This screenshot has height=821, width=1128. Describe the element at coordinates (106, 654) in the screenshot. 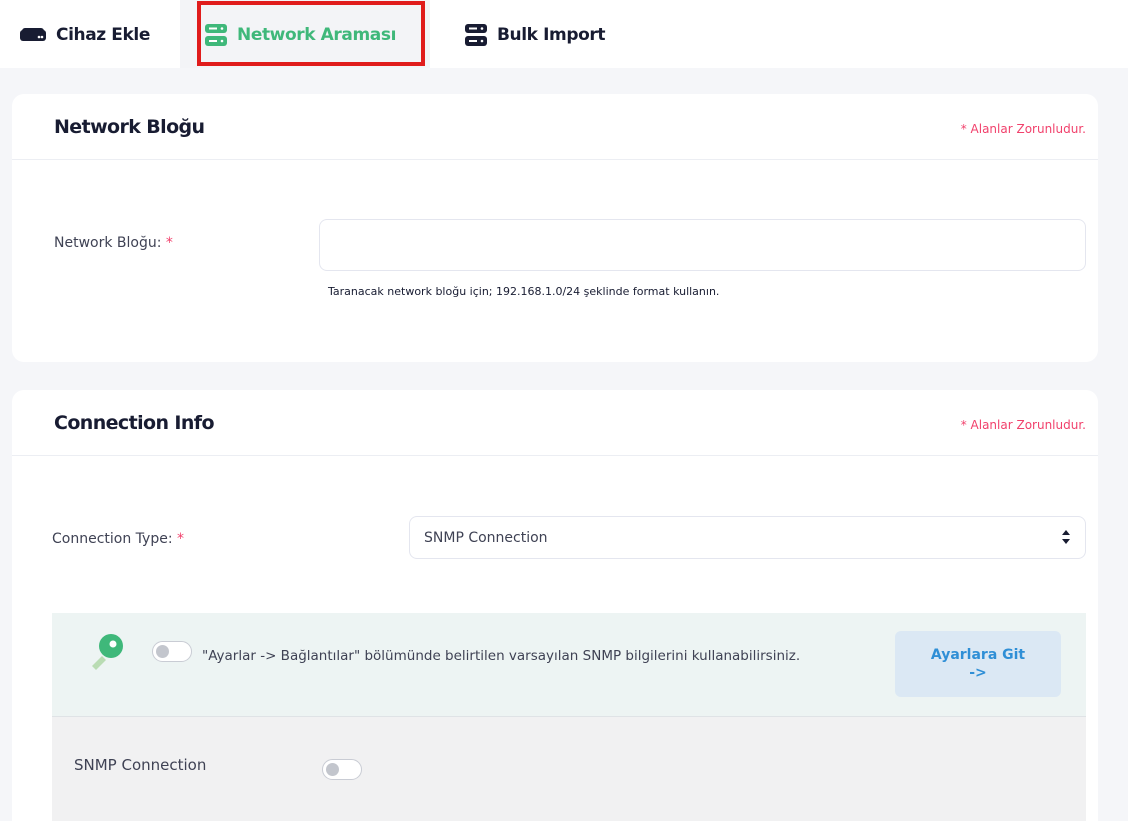

I see `key-icon` at that location.